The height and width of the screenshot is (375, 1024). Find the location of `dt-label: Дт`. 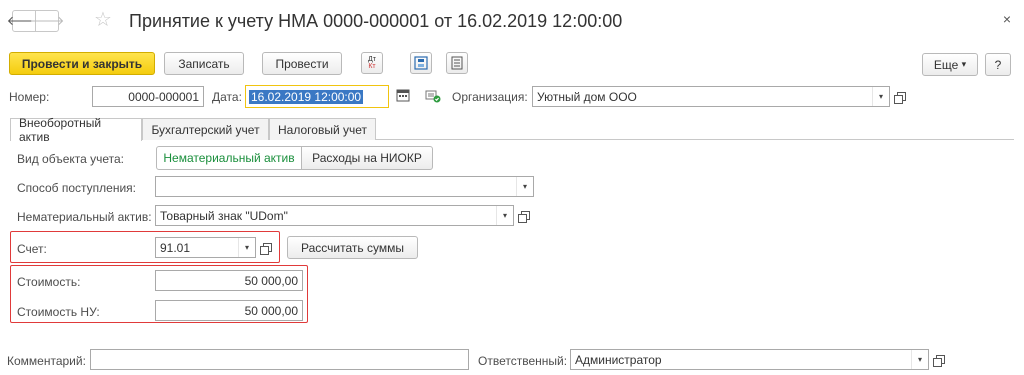

dt-label: Дт is located at coordinates (372, 59).